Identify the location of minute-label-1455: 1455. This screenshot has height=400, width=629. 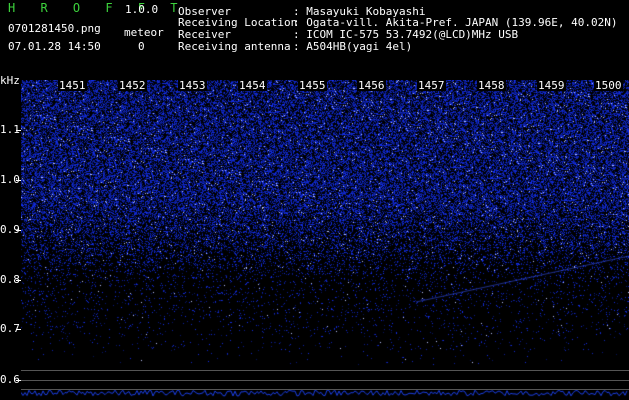
(312, 85).